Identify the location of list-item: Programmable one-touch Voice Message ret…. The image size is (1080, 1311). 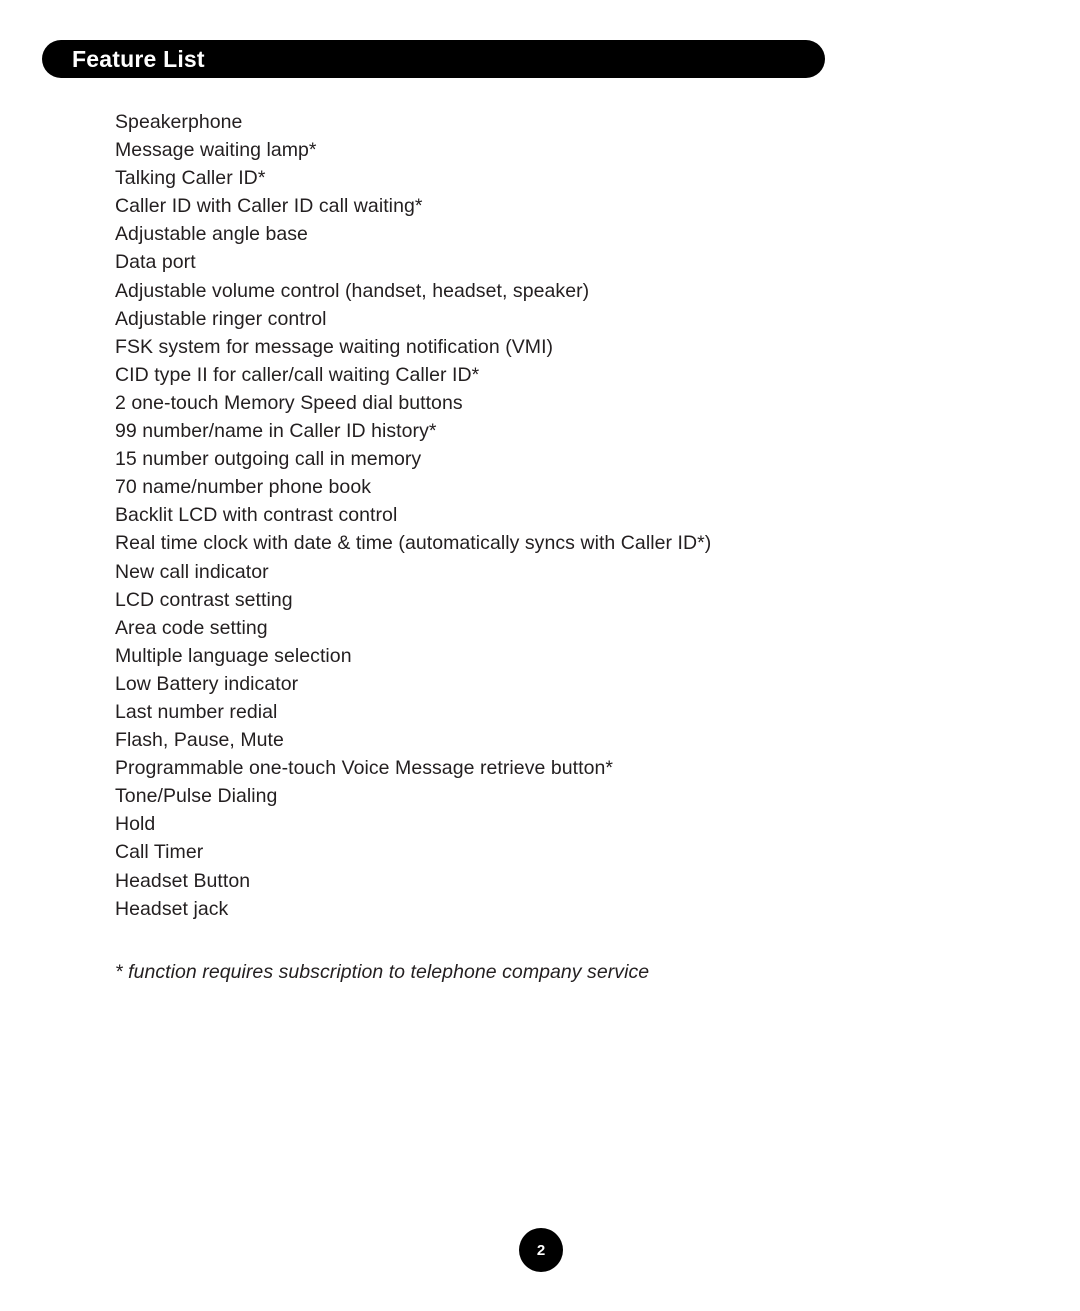
(364, 768).